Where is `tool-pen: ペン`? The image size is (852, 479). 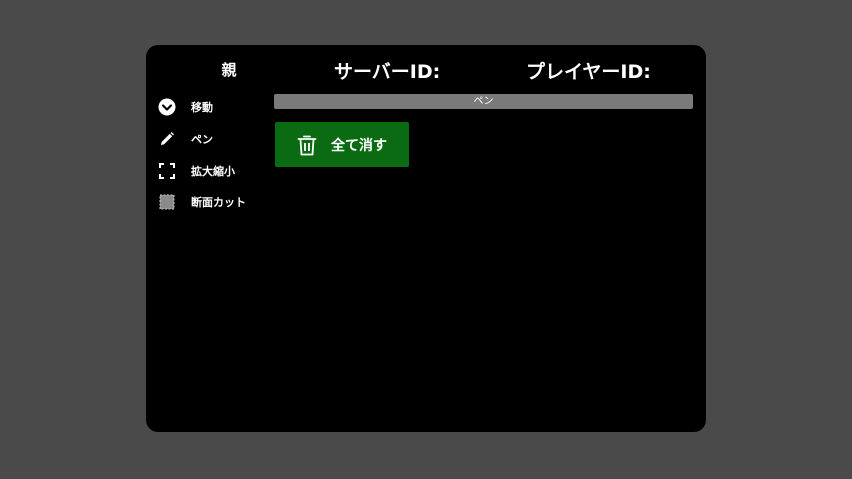 tool-pen: ペン is located at coordinates (185, 139).